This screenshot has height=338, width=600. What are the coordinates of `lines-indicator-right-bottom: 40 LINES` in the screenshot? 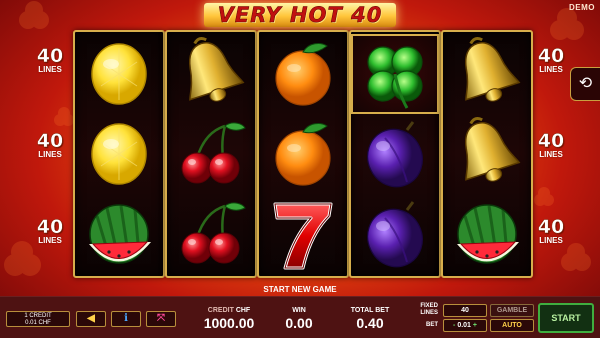 It's located at (551, 230).